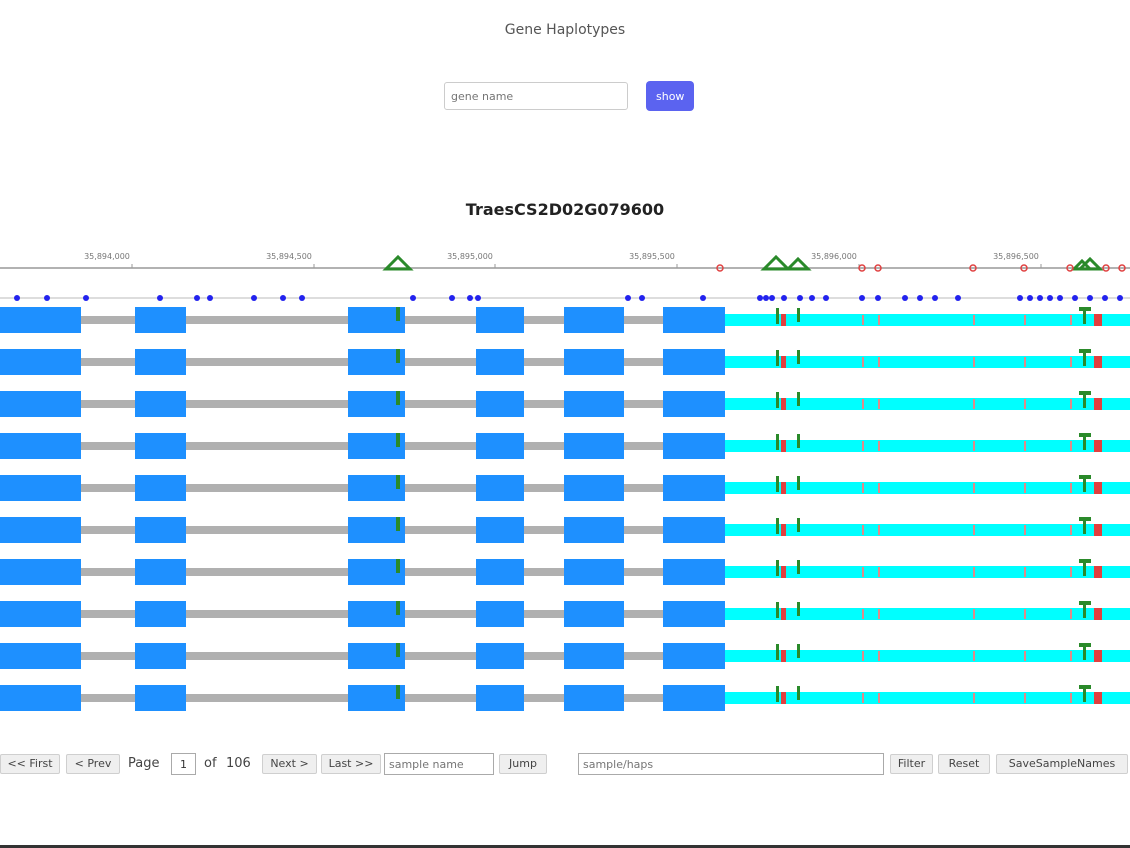 The height and width of the screenshot is (848, 1130). Describe the element at coordinates (536, 96) in the screenshot. I see `gene-name-input` at that location.